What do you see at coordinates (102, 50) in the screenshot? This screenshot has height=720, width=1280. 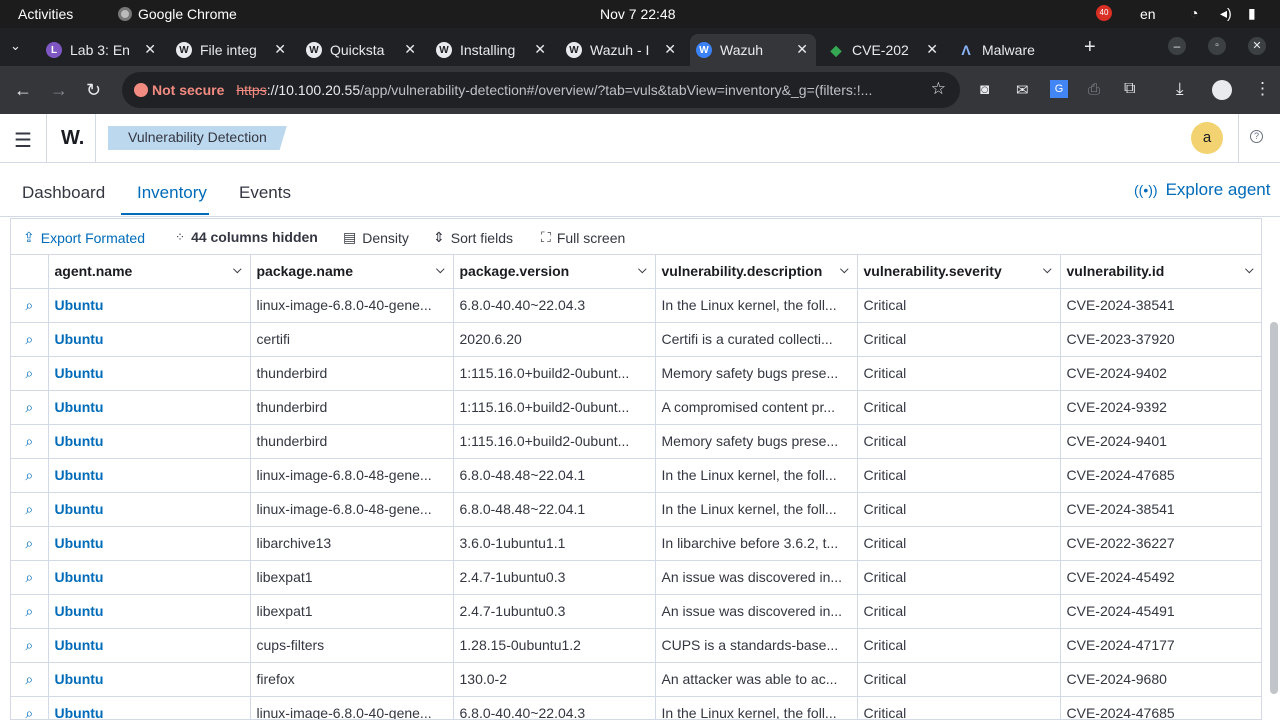 I see `browser-tab: L Lab 3: En ✕` at bounding box center [102, 50].